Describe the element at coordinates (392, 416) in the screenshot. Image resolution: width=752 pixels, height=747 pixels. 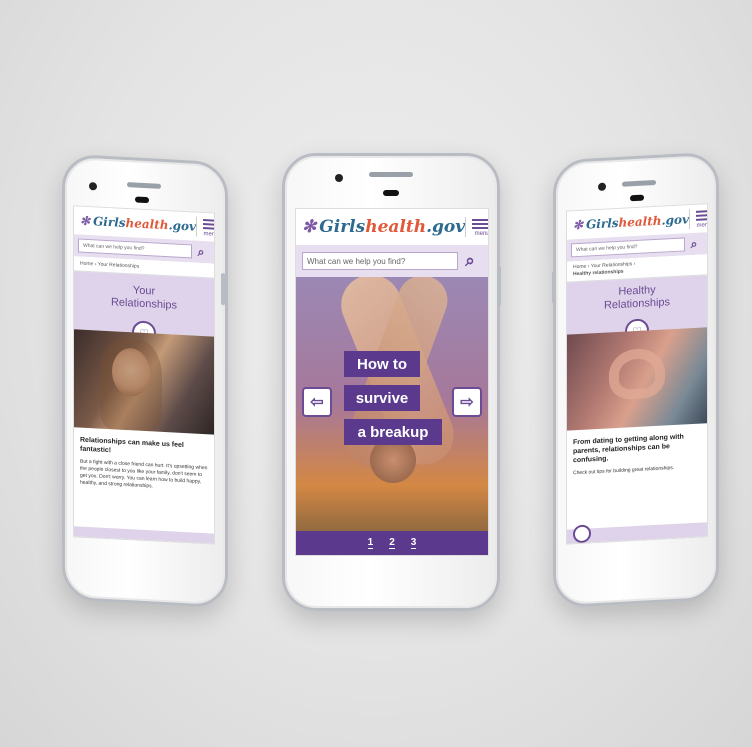
I see `hero-carousel: How to survive a breakup ⇦ ⇨ 1 2 3` at that location.